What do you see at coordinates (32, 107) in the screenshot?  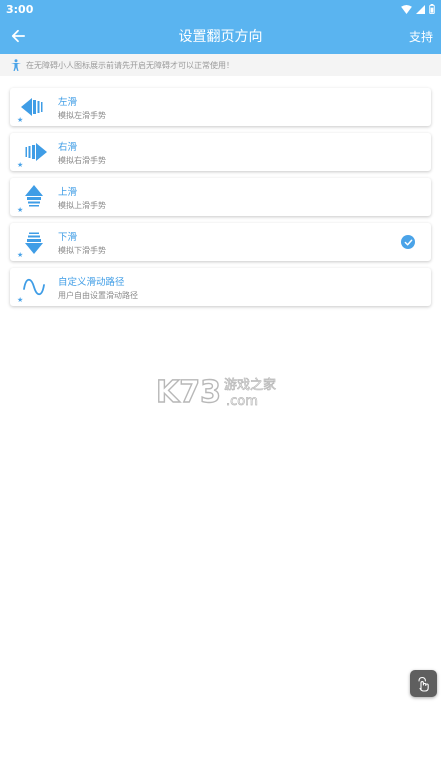 I see `arrow-left-icon` at bounding box center [32, 107].